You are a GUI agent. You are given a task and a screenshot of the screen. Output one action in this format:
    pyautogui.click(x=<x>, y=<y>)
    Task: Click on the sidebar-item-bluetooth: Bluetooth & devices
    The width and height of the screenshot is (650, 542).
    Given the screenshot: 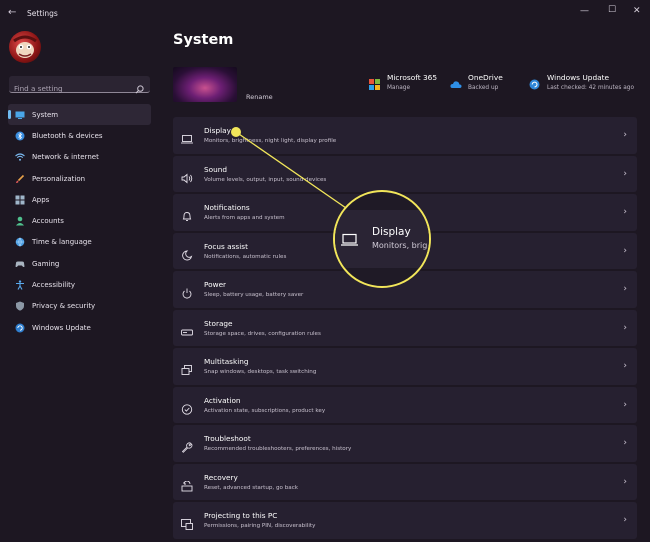 What is the action you would take?
    pyautogui.click(x=79, y=135)
    